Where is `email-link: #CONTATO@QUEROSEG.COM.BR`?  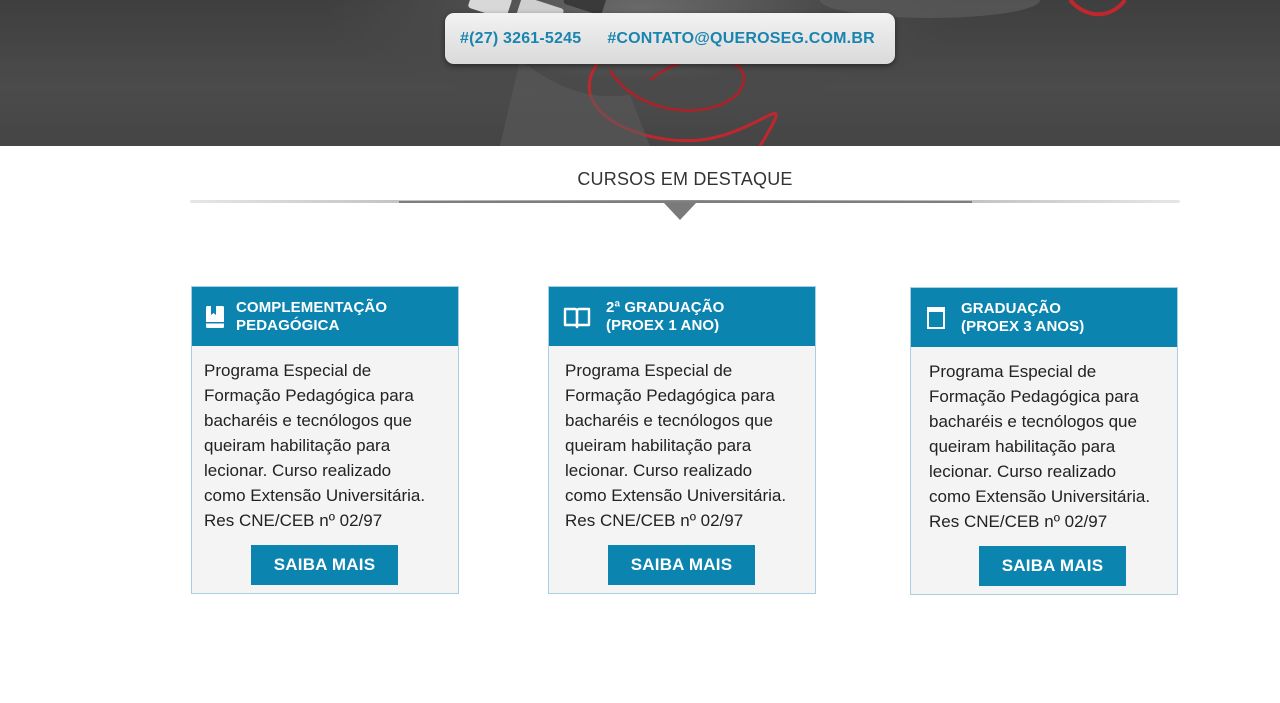
email-link: #CONTATO@QUEROSEG.COM.BR is located at coordinates (741, 39).